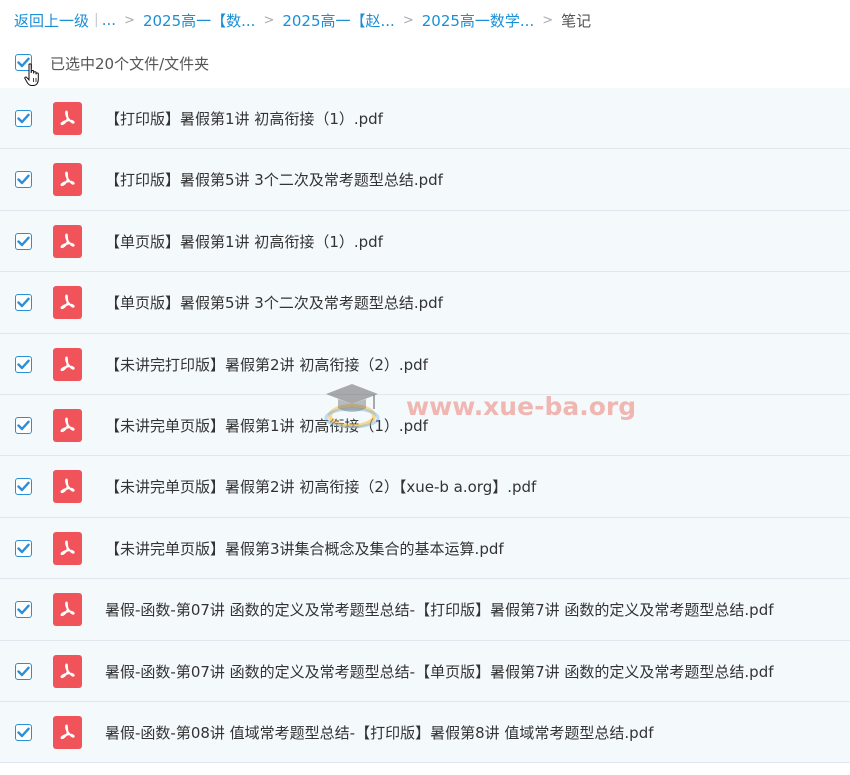 The width and height of the screenshot is (850, 775). I want to click on file-name: 【打印版】暑假第1讲 初高衔接（1）.pdf, so click(244, 118).